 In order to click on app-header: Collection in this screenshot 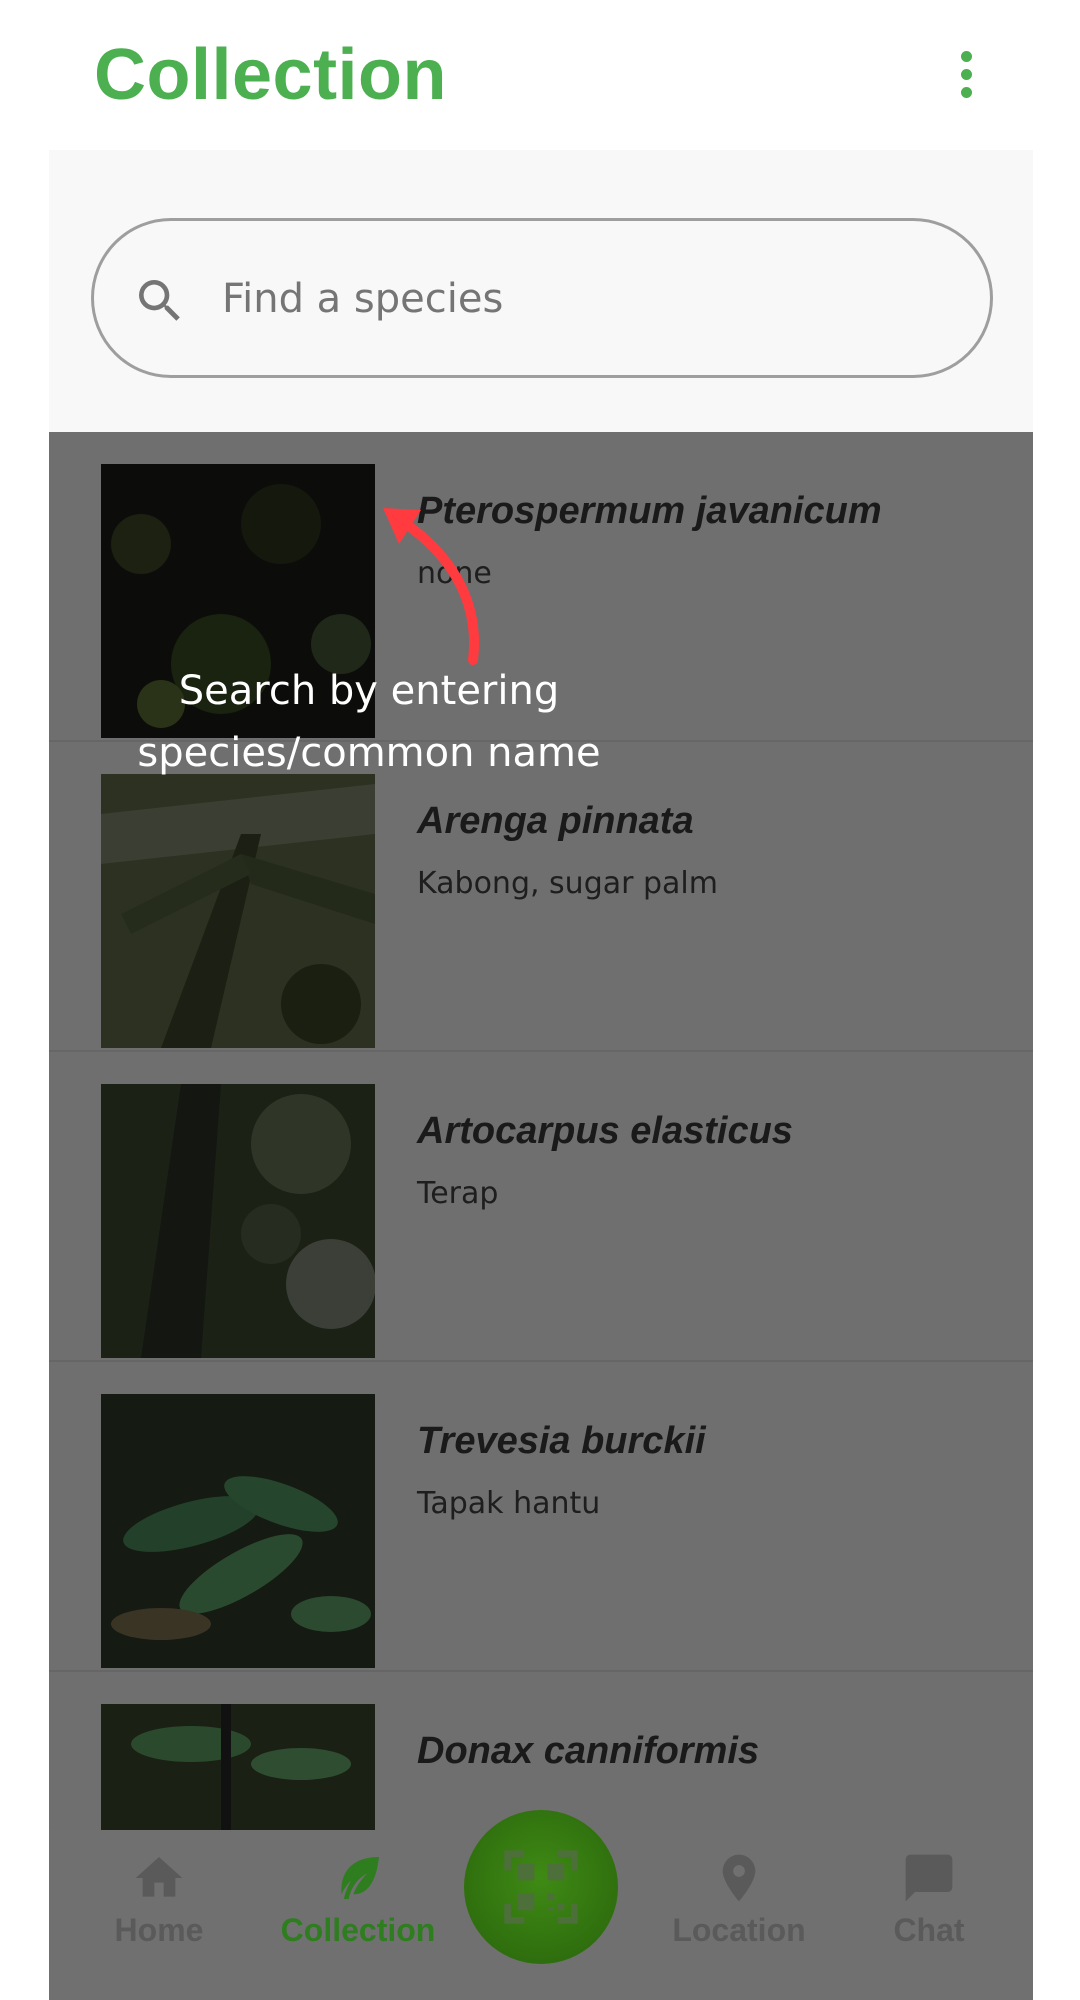, I will do `click(540, 75)`.